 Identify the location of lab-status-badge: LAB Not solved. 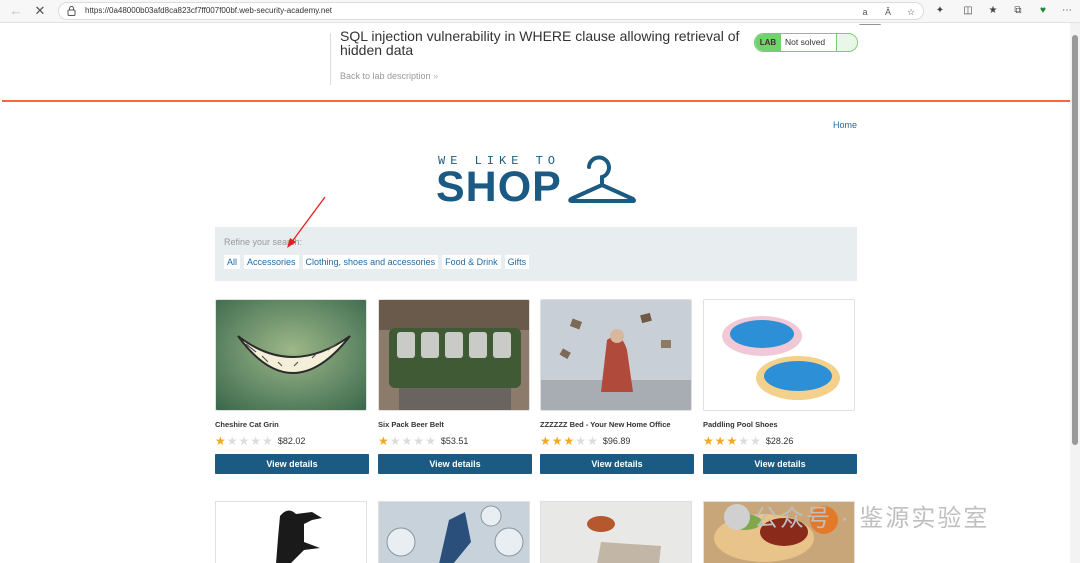
(806, 42).